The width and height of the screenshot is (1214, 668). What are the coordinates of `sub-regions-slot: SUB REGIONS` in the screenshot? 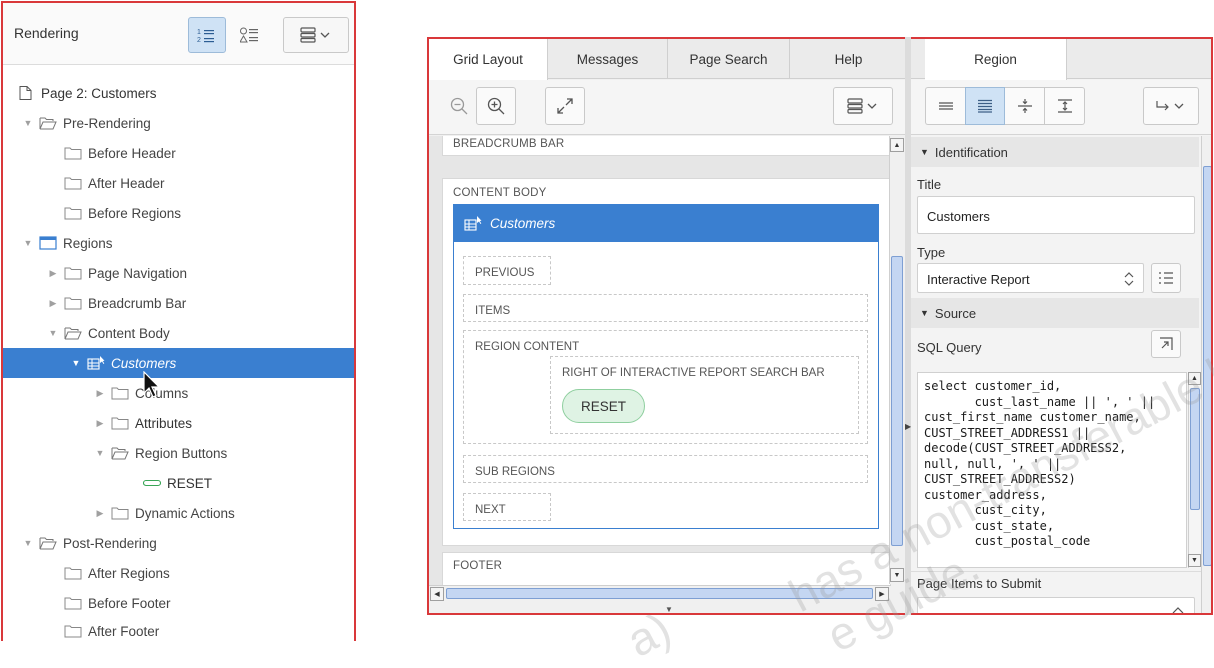 It's located at (665, 469).